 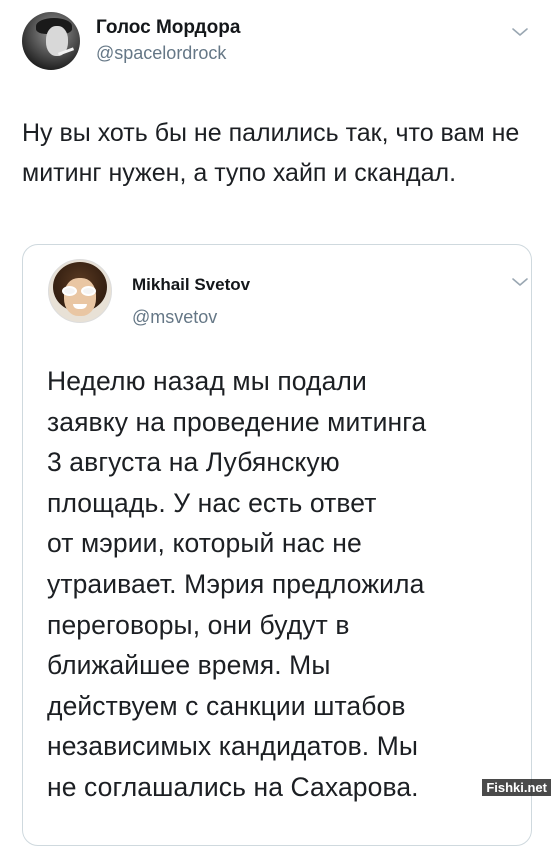 I want to click on author-name: Голос Мордора, so click(x=168, y=28).